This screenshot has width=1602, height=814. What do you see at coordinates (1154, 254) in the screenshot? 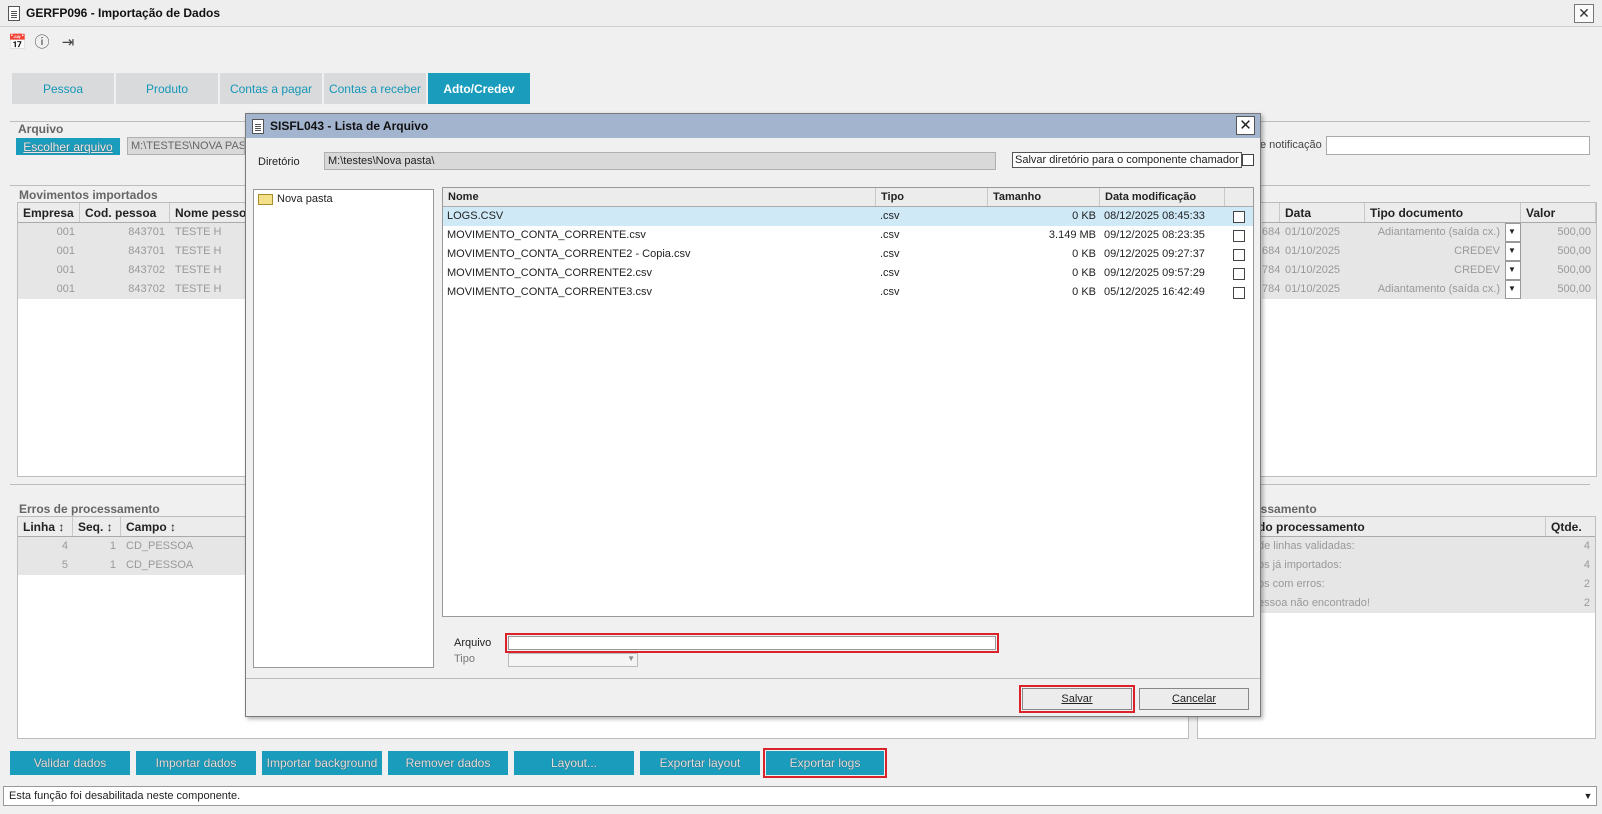
I see `file-date: 09/12/2025 09:27:37` at bounding box center [1154, 254].